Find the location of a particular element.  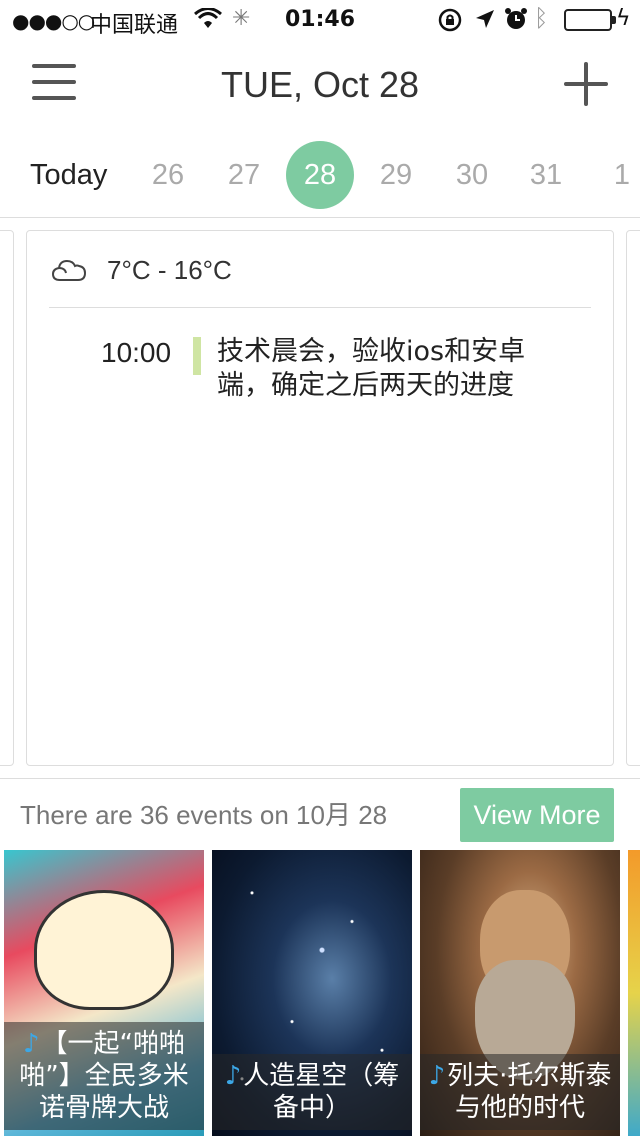

add-event-button is located at coordinates (586, 84).